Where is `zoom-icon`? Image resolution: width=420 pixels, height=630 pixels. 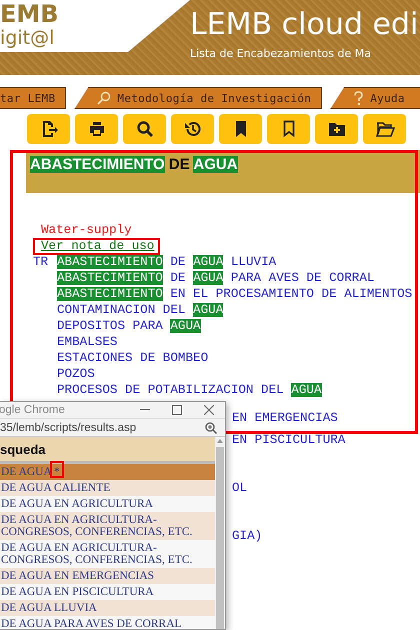
zoom-icon is located at coordinates (211, 428).